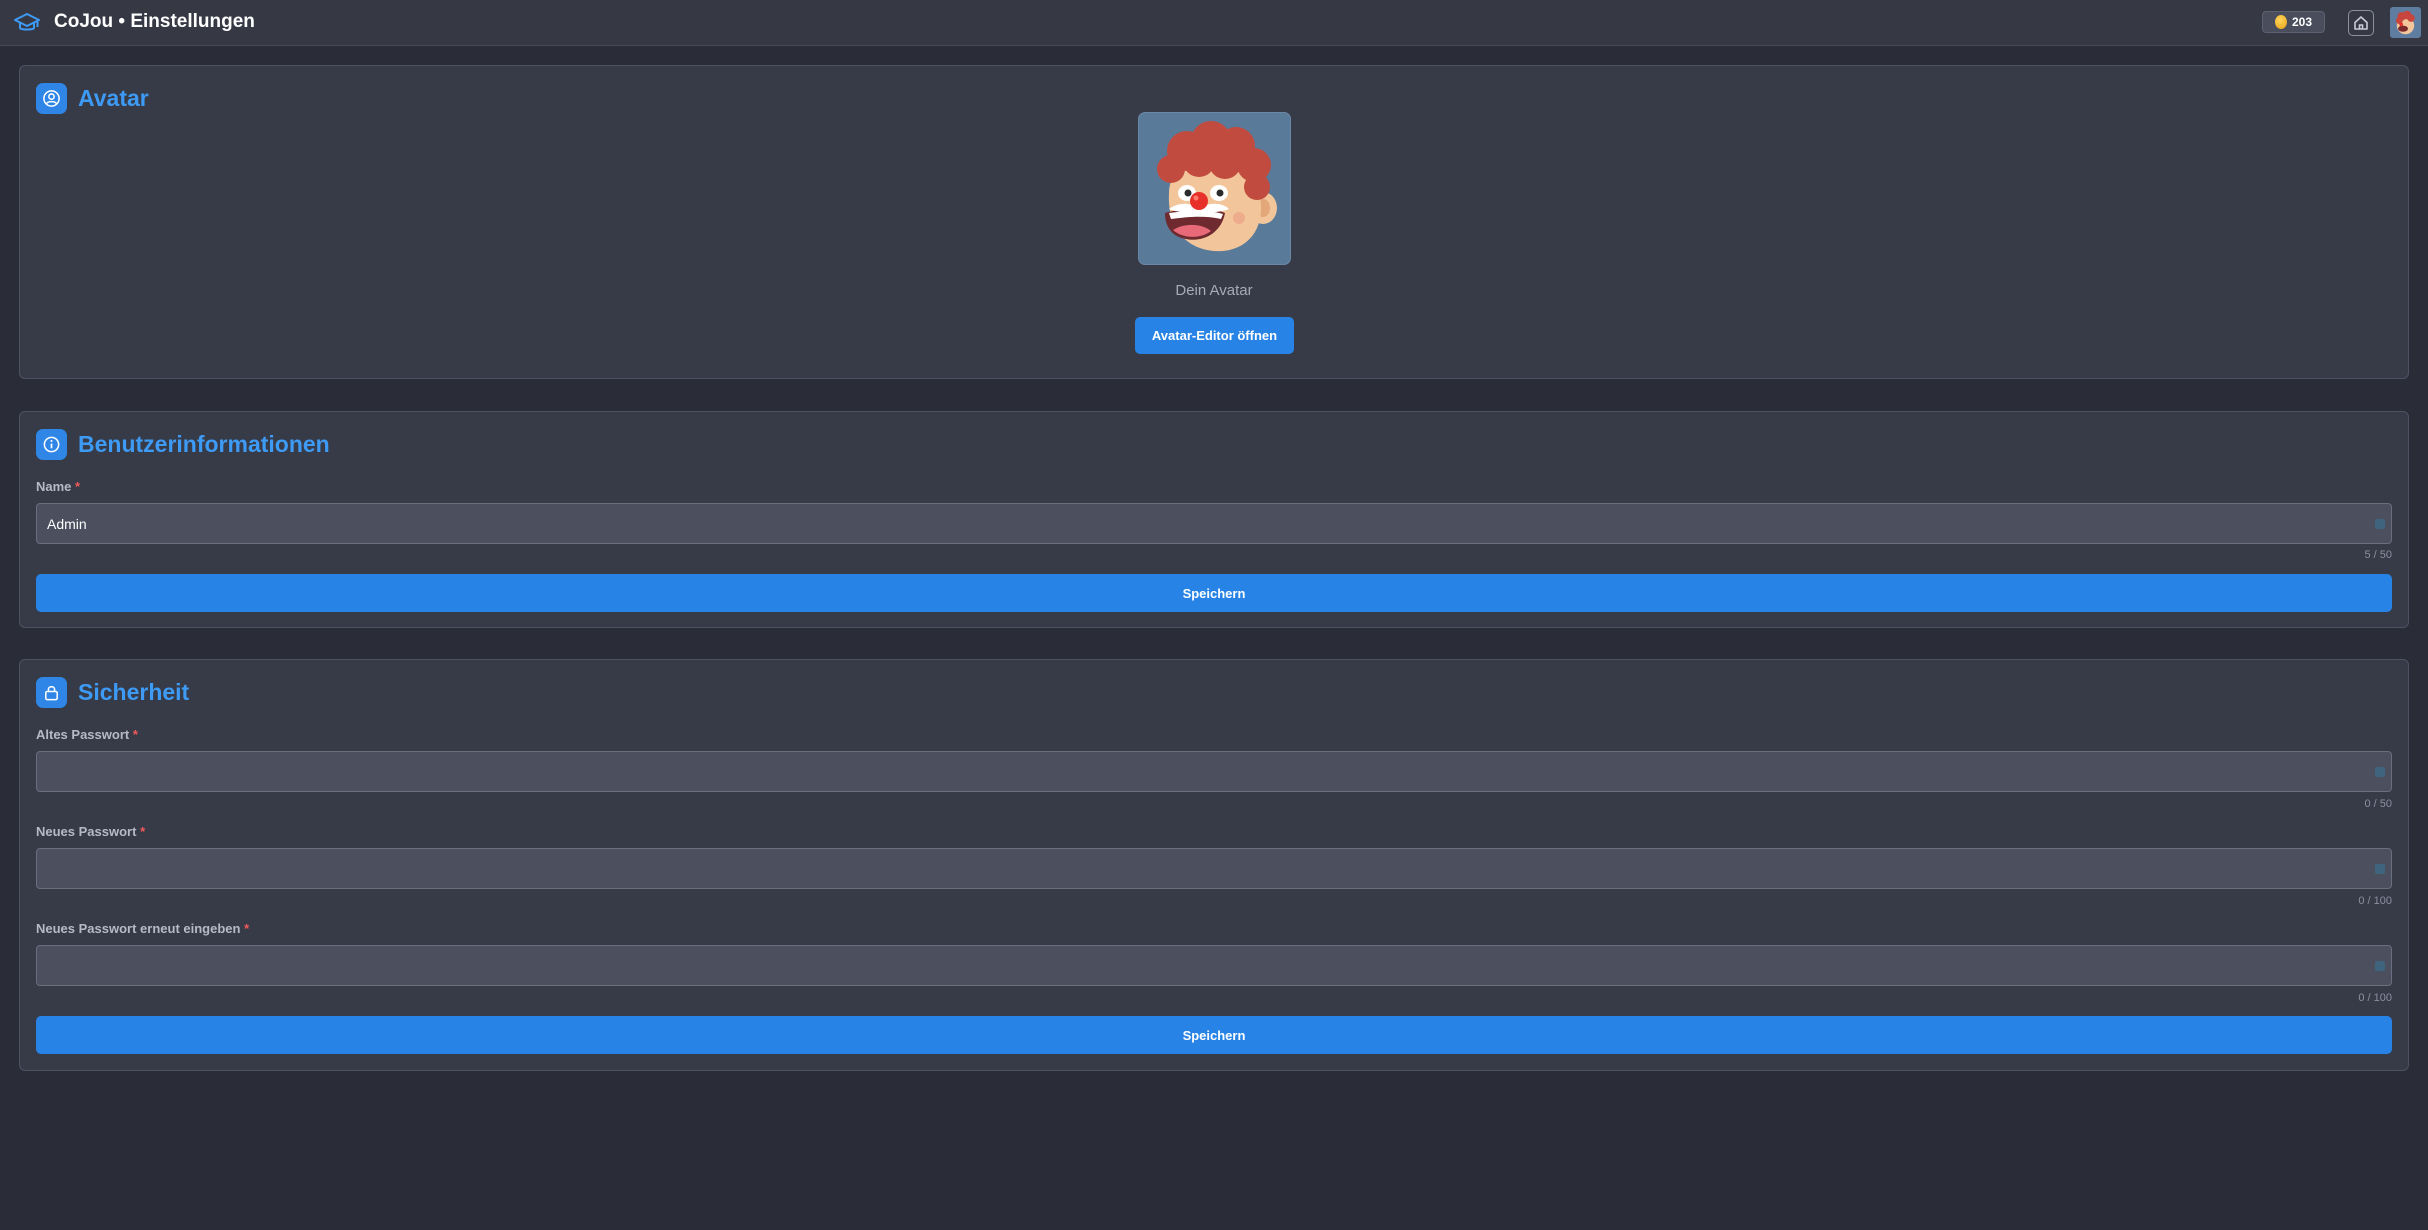 Image resolution: width=2428 pixels, height=1230 pixels. What do you see at coordinates (1214, 23) in the screenshot?
I see `top-bar: CoJou • Einstellungen 203` at bounding box center [1214, 23].